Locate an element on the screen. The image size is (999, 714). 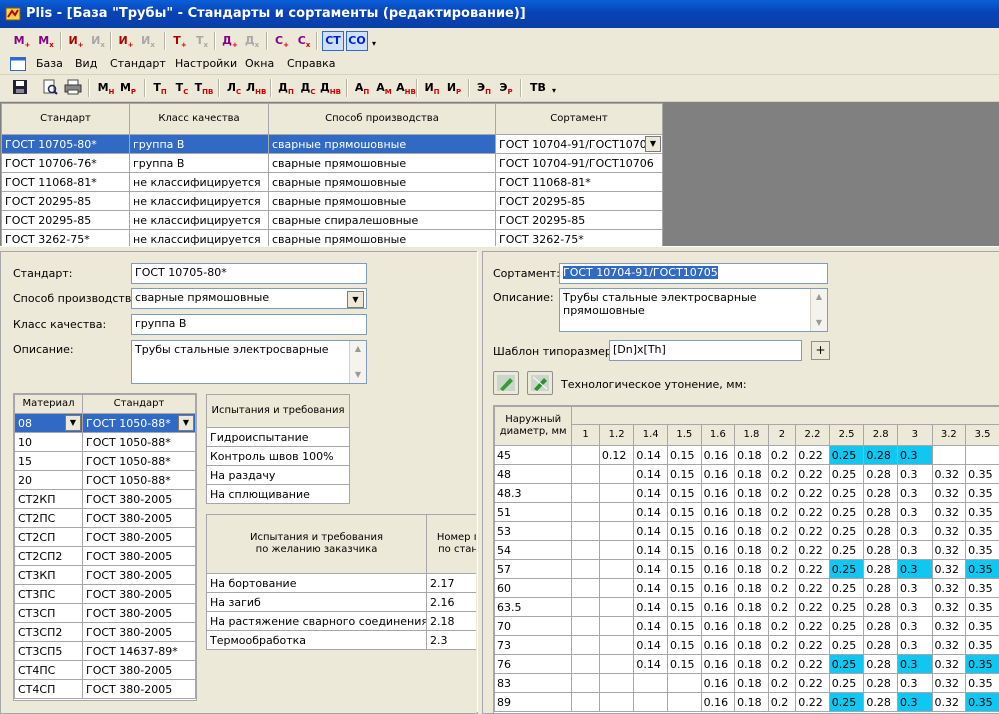
diameter-cell: 54 is located at coordinates (533, 550).